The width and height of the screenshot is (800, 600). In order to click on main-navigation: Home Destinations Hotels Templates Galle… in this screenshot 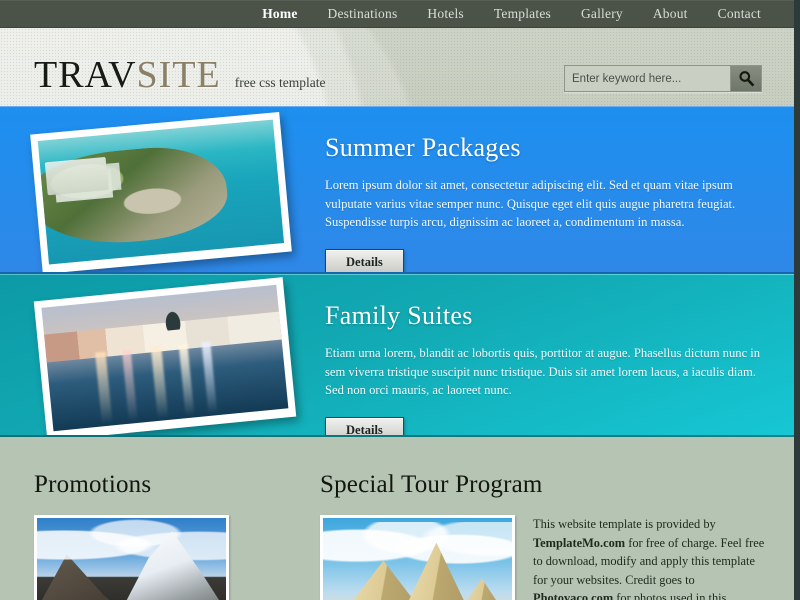, I will do `click(397, 14)`.